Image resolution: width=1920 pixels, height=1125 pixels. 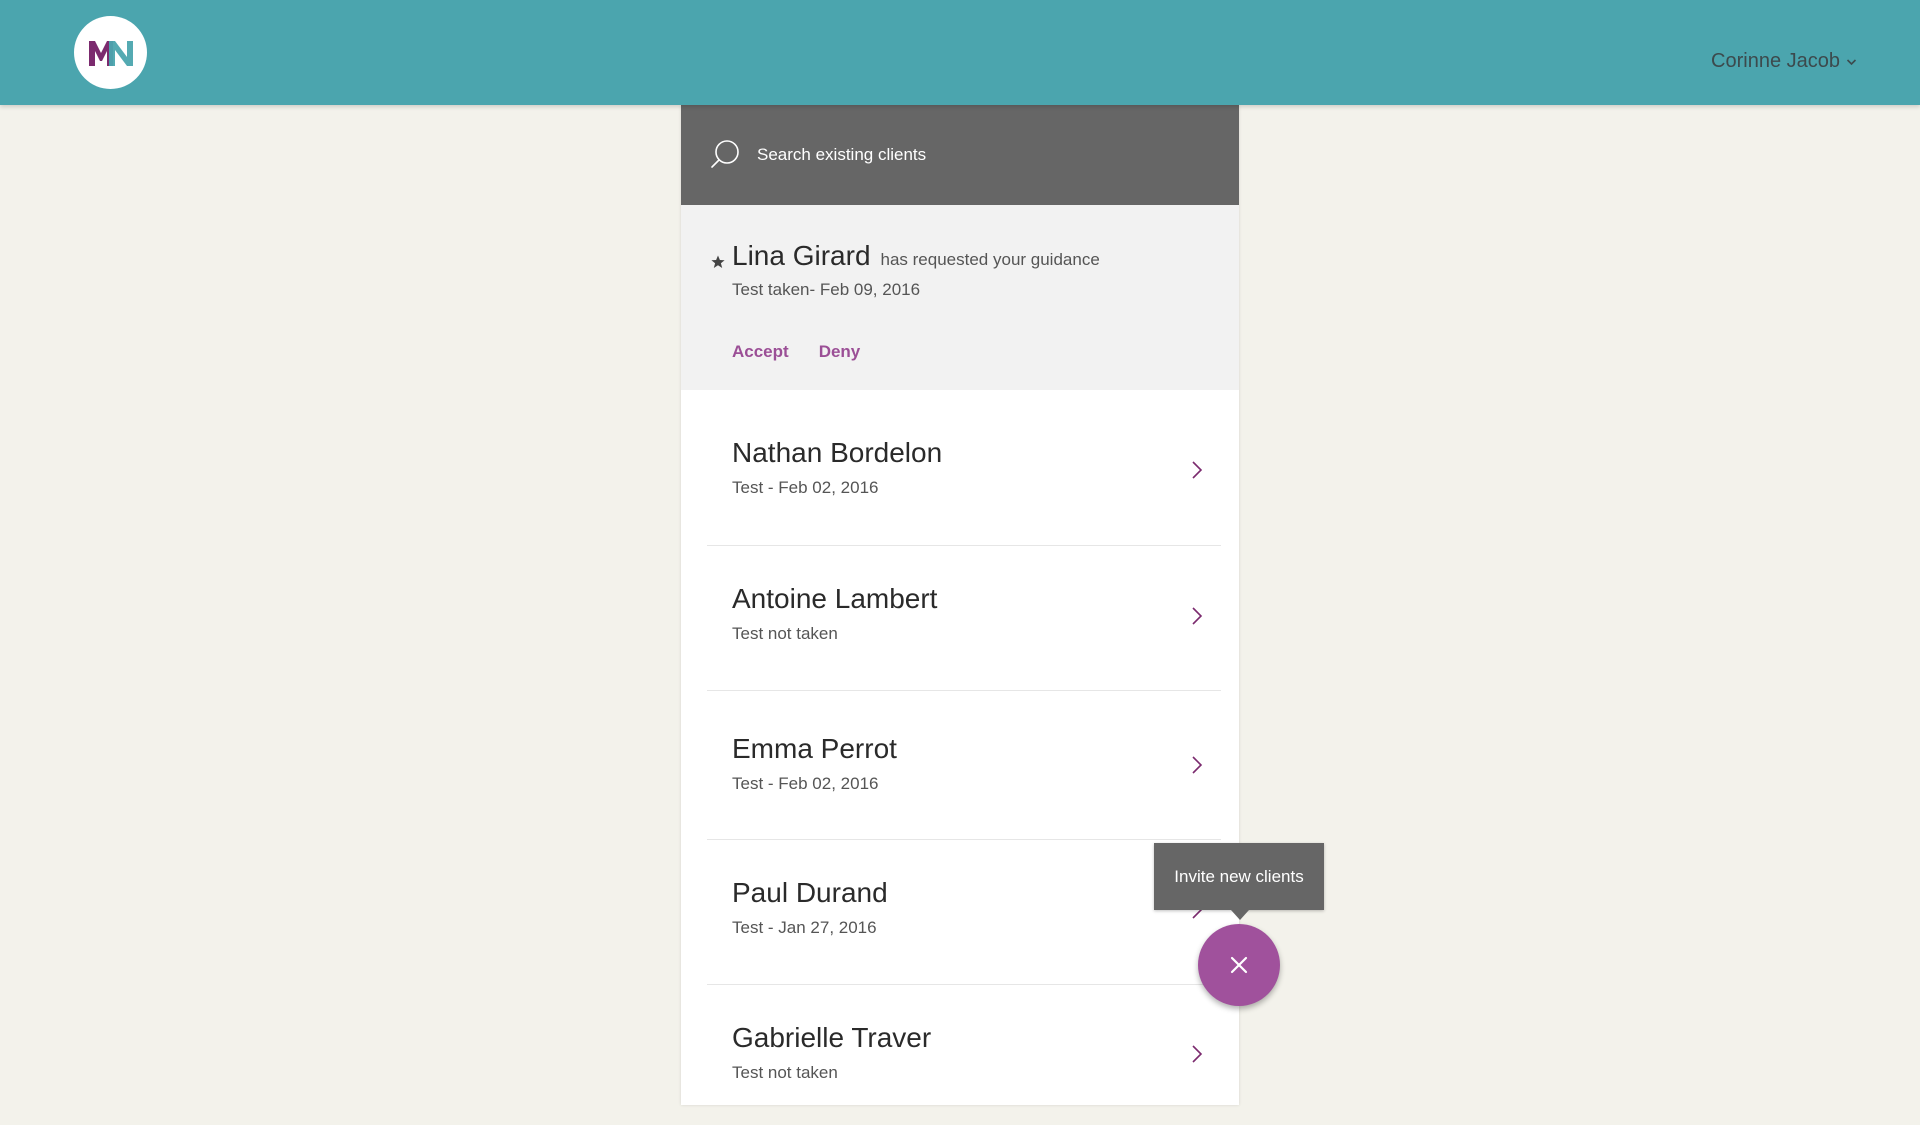 What do you see at coordinates (840, 352) in the screenshot?
I see `deny-button: Deny` at bounding box center [840, 352].